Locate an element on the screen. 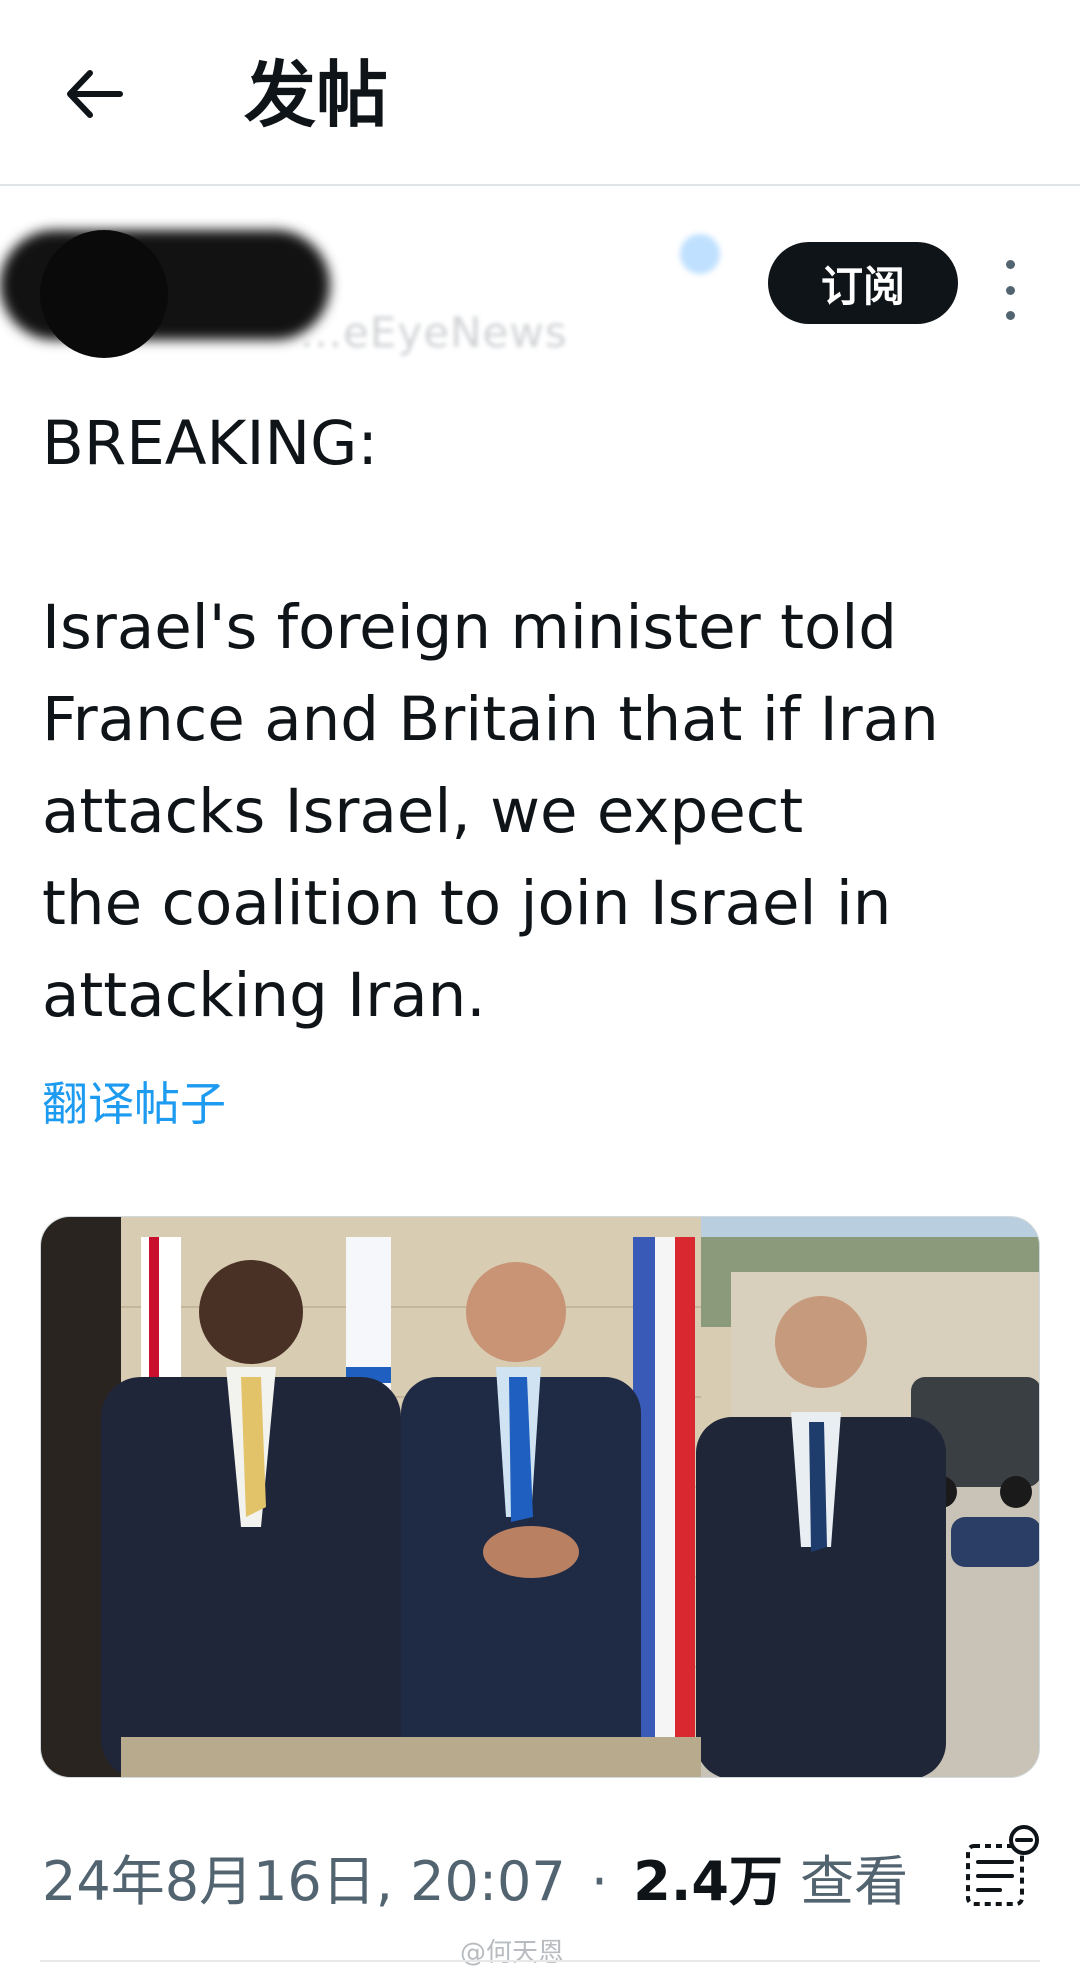  arrow-left-icon is located at coordinates (95, 94).